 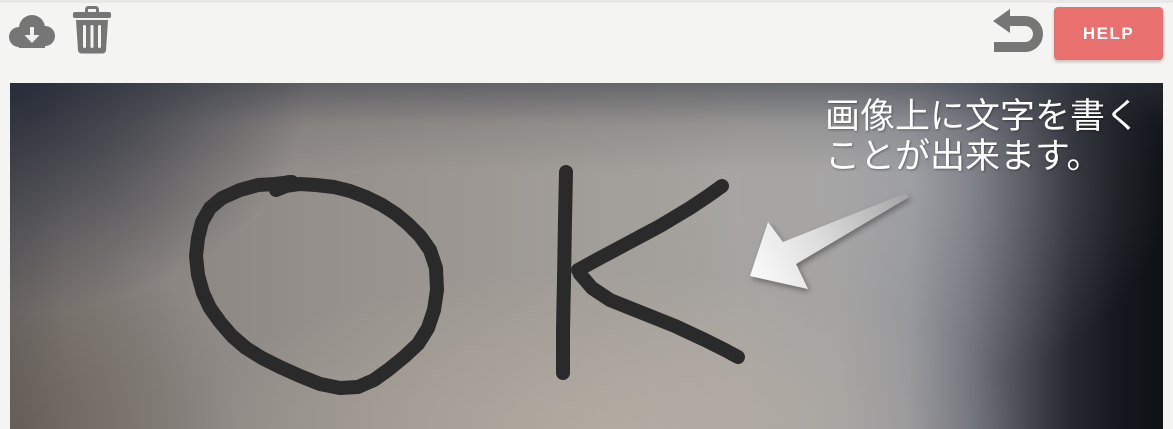 What do you see at coordinates (316, 285) in the screenshot?
I see `handwritten-o-stroke` at bounding box center [316, 285].